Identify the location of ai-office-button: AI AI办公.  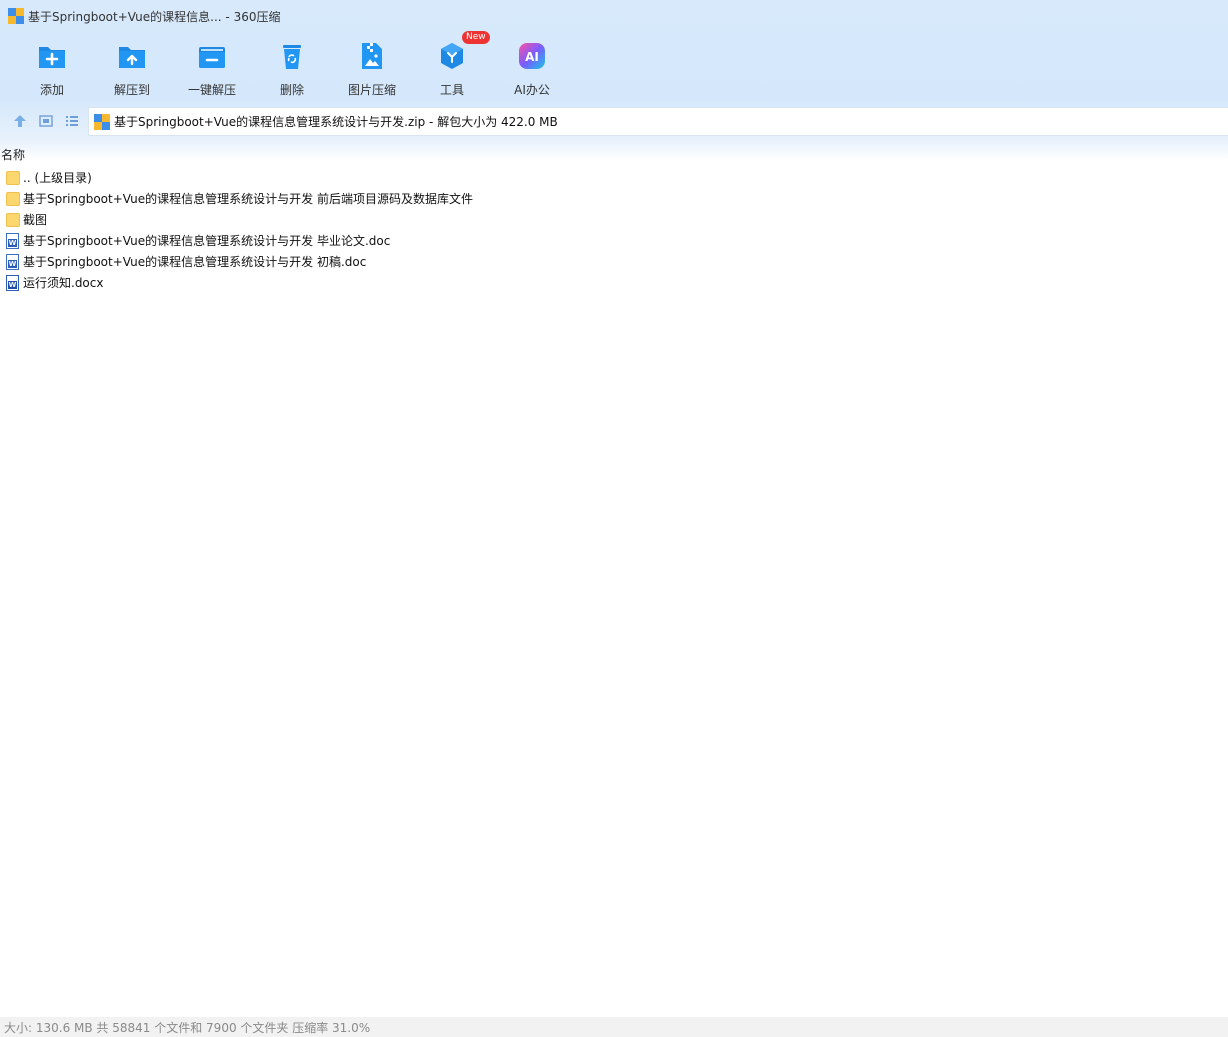
(532, 68).